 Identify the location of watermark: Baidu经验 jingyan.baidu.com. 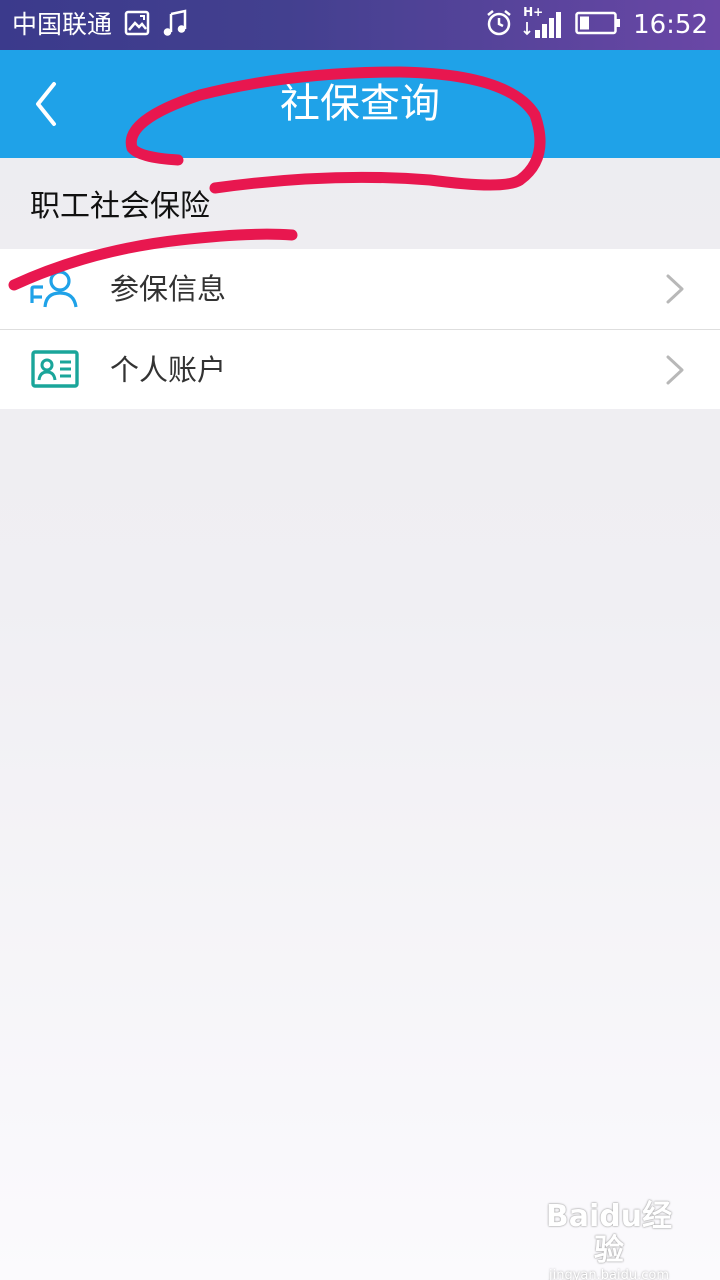
(609, 1240).